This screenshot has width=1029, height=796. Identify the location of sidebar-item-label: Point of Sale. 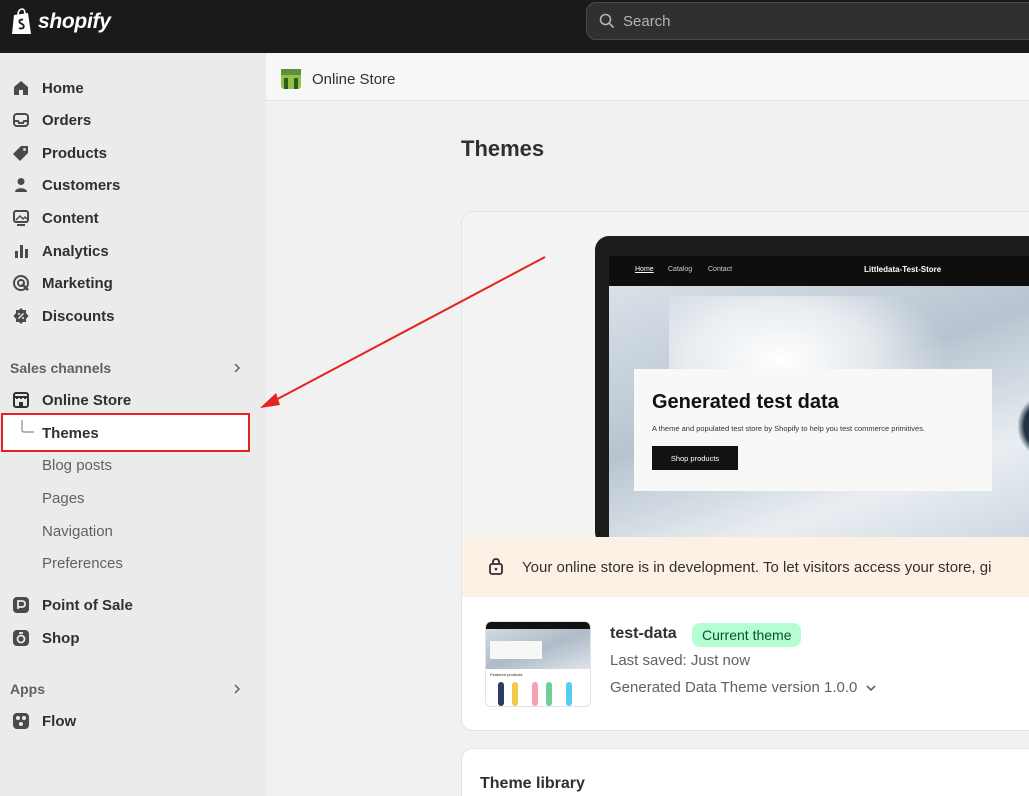
(87, 605).